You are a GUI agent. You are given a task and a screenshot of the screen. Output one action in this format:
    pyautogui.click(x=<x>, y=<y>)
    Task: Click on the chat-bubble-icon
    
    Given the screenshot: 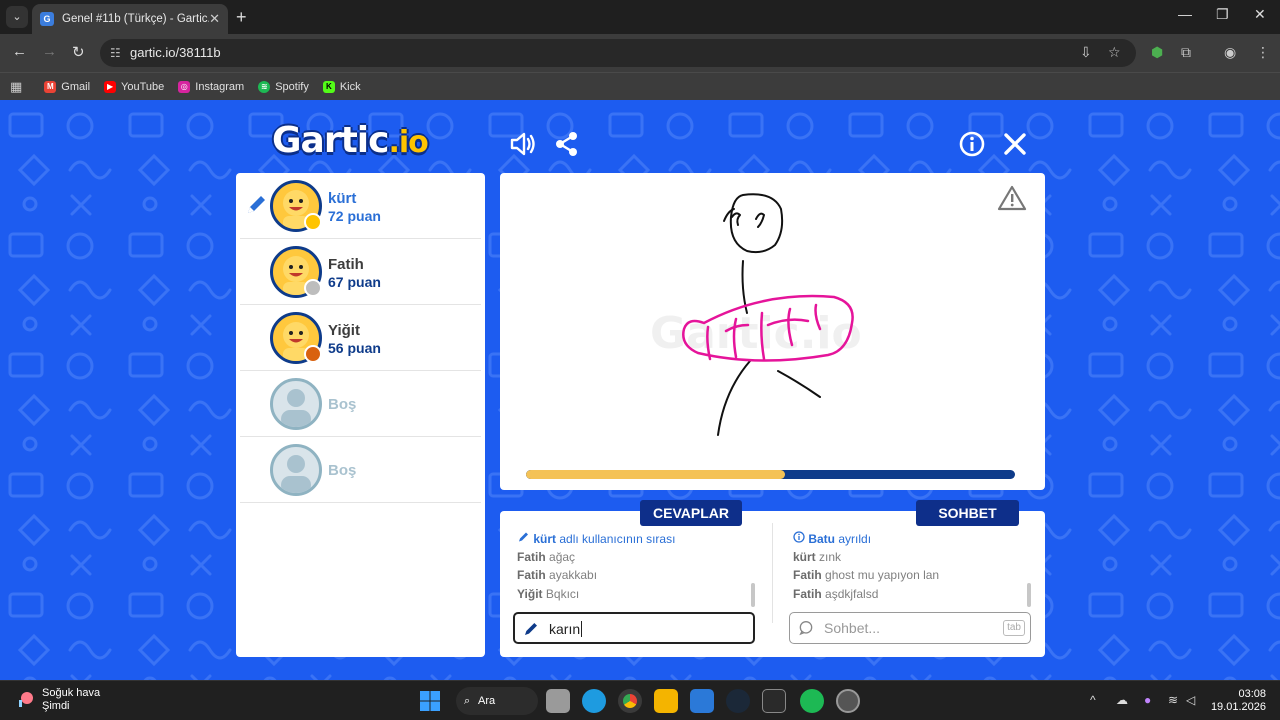 What is the action you would take?
    pyautogui.click(x=806, y=628)
    